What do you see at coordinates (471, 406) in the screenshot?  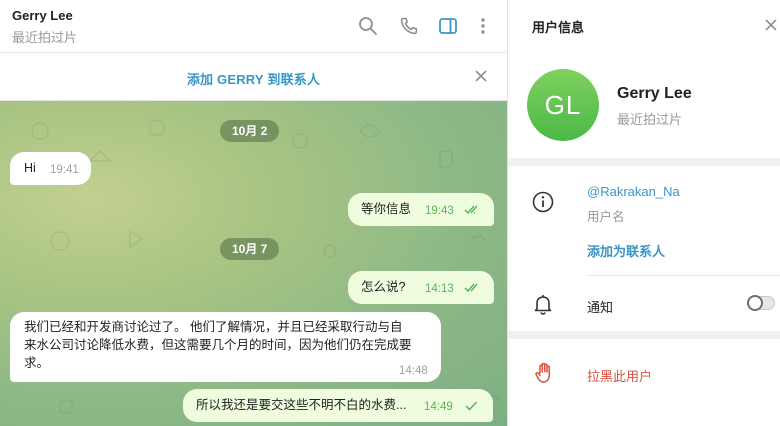 I see `check-icon` at bounding box center [471, 406].